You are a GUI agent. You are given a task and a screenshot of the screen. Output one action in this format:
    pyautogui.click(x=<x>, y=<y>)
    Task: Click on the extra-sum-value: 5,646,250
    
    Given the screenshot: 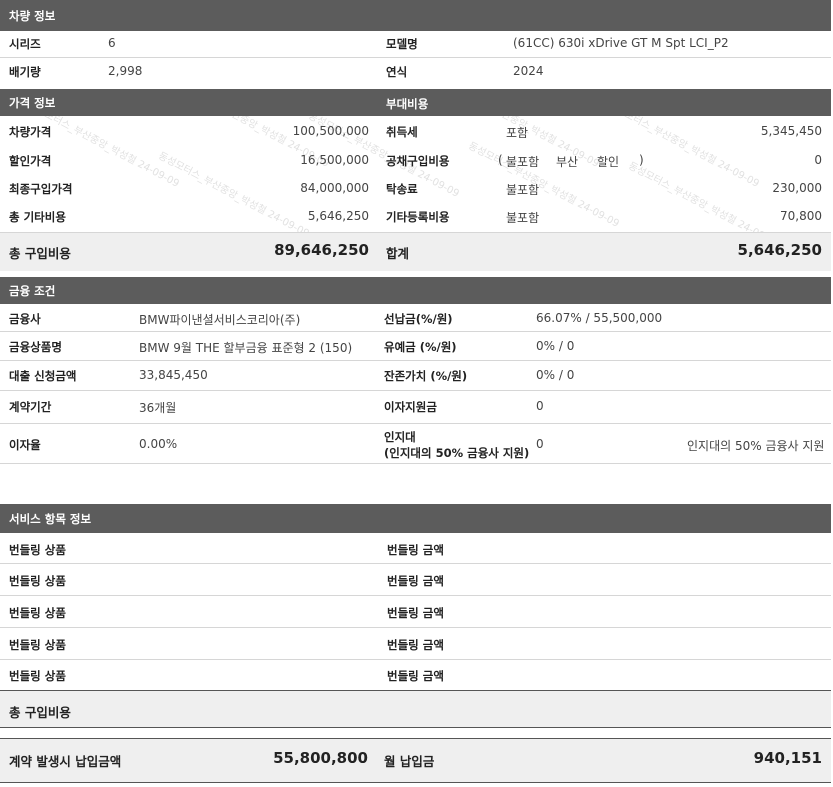 What is the action you would take?
    pyautogui.click(x=779, y=250)
    